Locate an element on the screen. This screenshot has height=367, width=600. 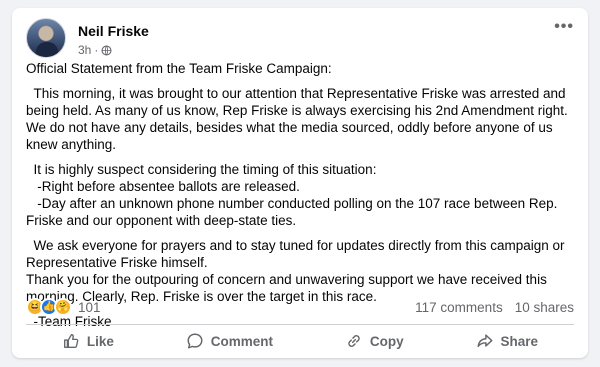
engagement-stats: 😆 👍 🤗 101 117 comments 10 shares is located at coordinates (300, 307).